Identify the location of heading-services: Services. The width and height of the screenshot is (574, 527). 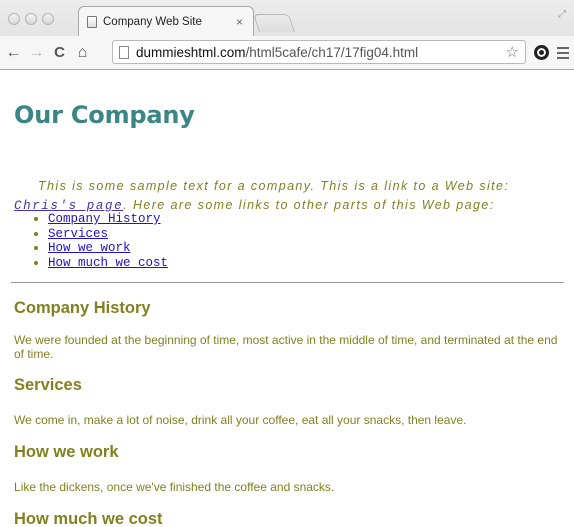
(48, 385).